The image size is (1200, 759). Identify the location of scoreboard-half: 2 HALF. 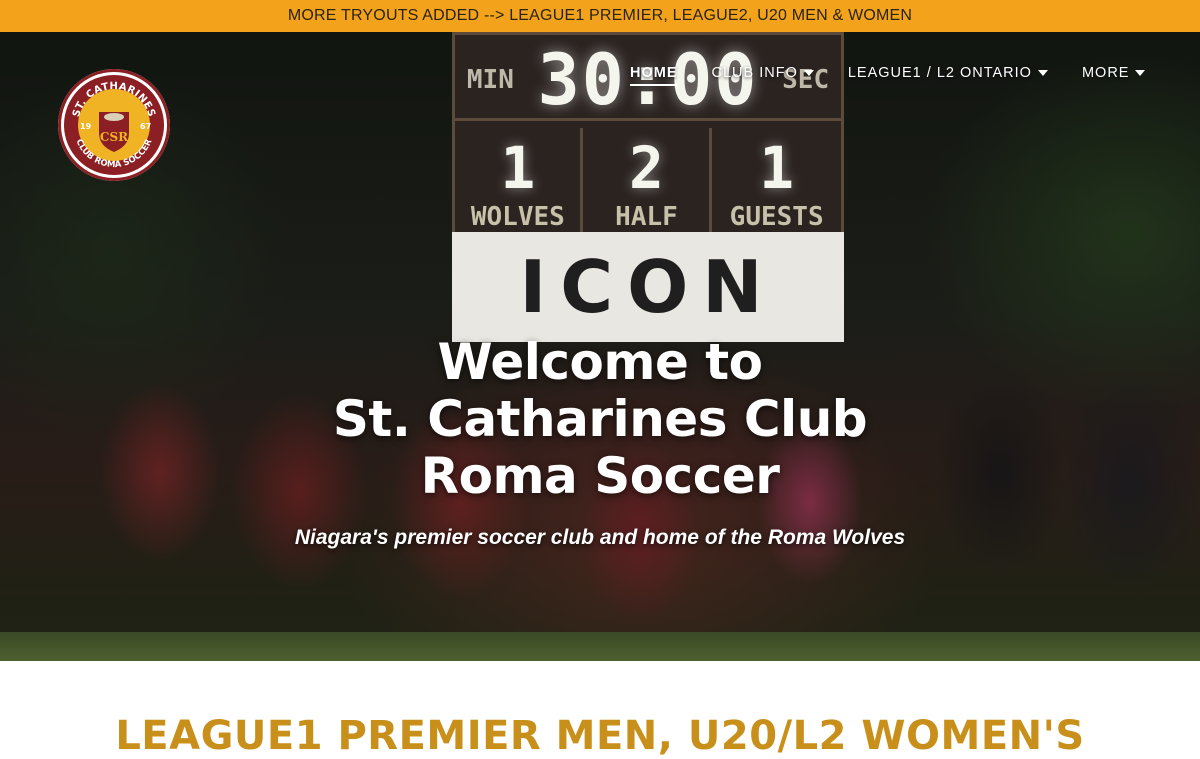
(648, 182).